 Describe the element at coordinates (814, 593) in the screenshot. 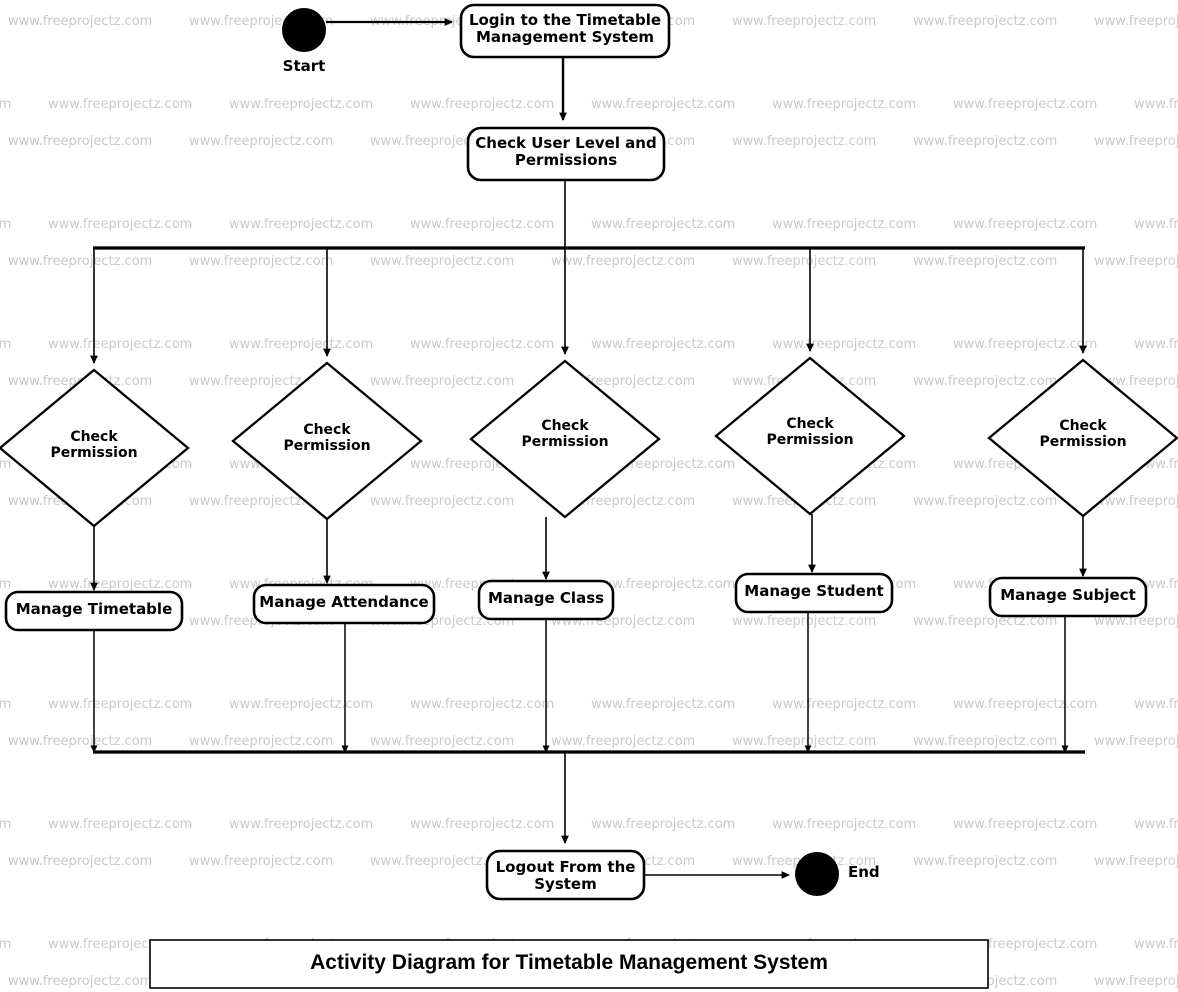

I see `manage-student-action-box` at that location.